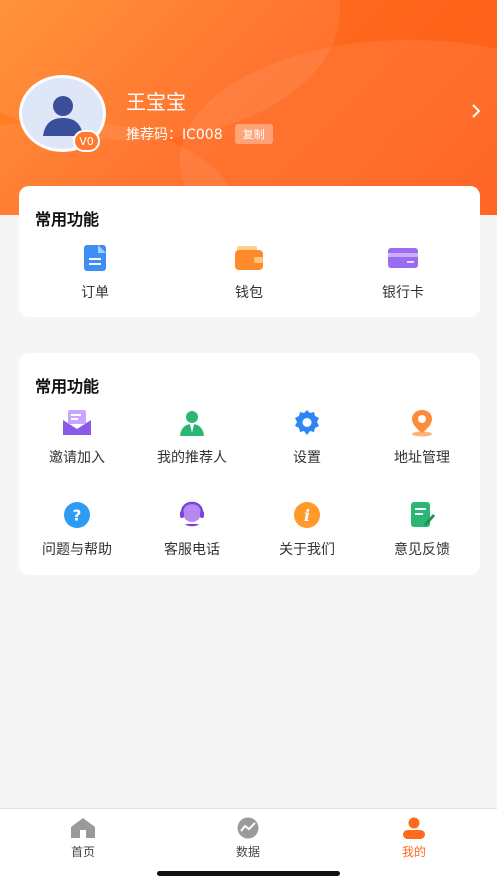 The width and height of the screenshot is (497, 883). I want to click on common-functions-card: 常用功能 订单 钱包 银行卡, so click(249, 251).